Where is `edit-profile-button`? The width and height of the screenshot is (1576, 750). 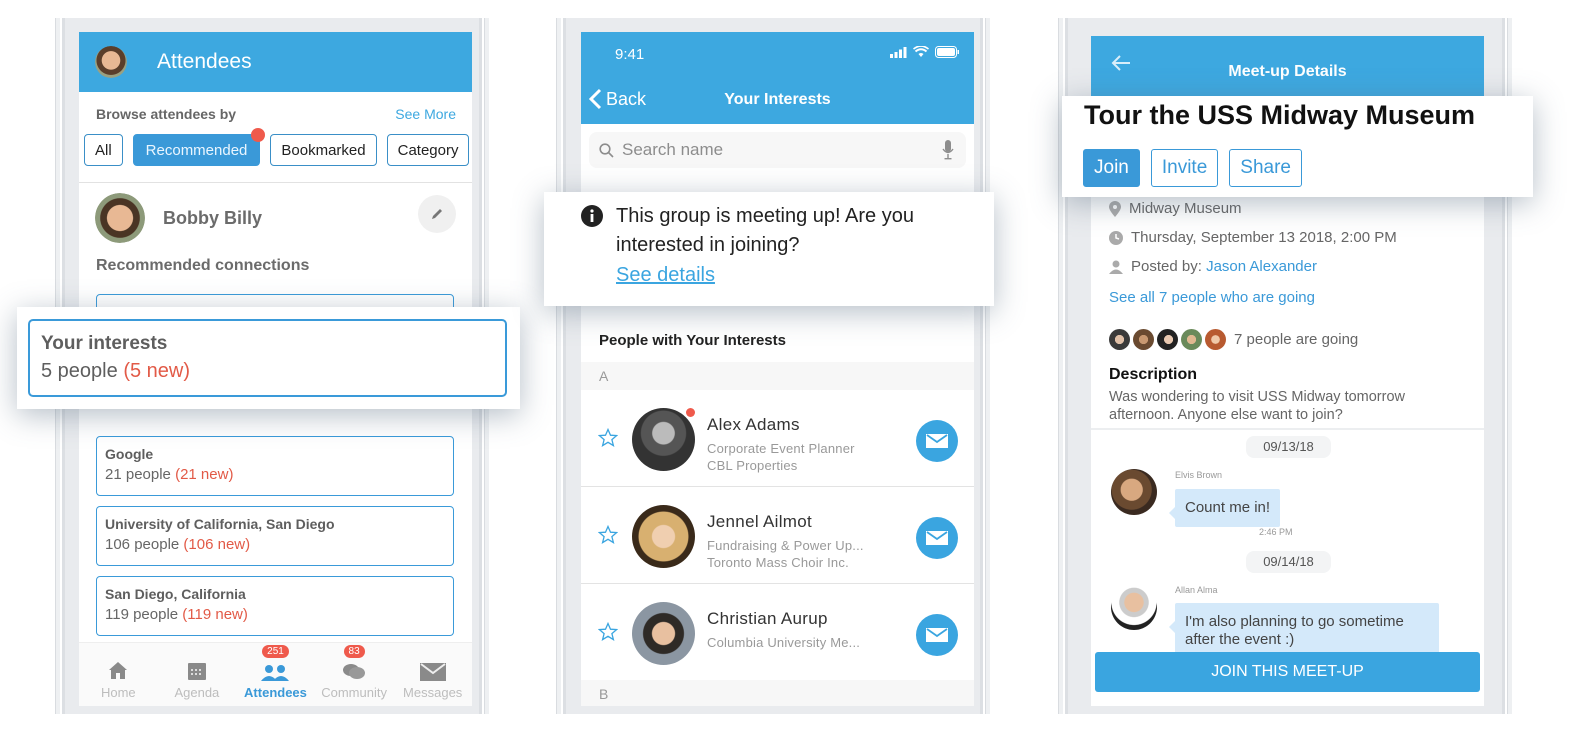 edit-profile-button is located at coordinates (437, 214).